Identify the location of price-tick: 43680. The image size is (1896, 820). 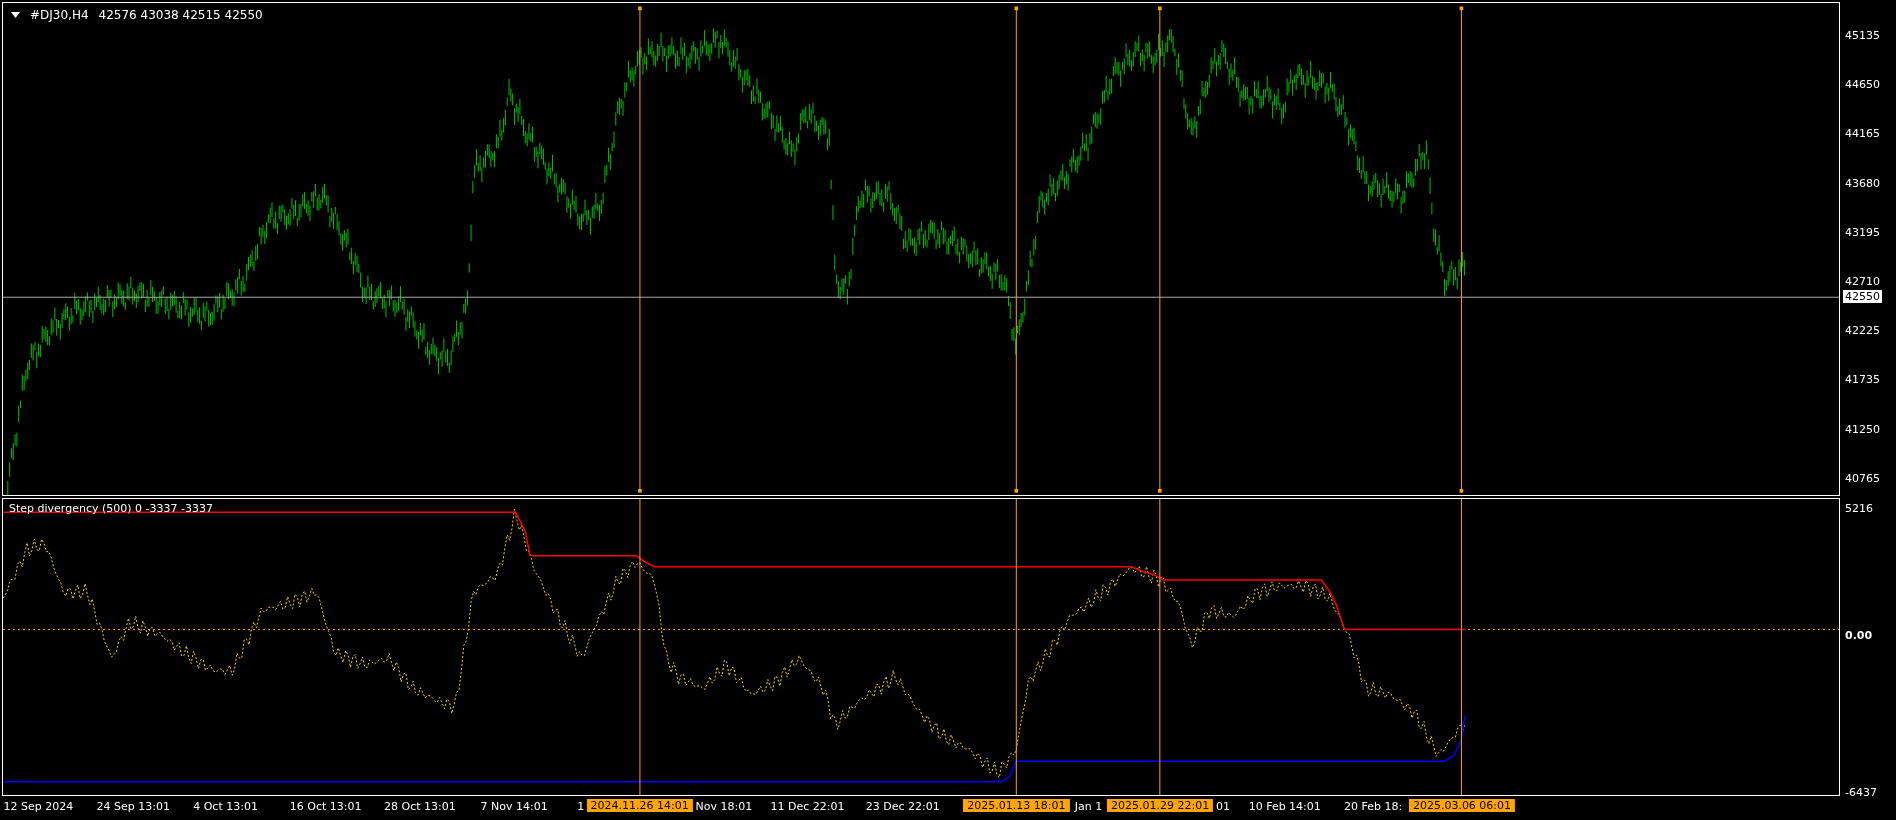
(1862, 183).